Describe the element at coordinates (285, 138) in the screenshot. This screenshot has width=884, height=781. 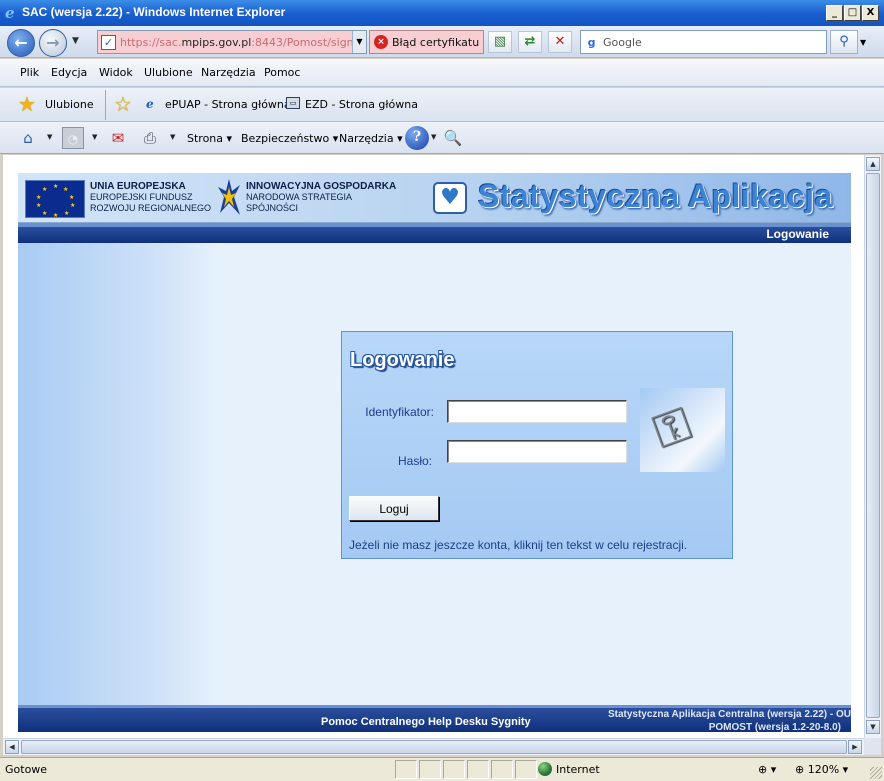
I see `security-menu-label: Bezpieczeństwo` at that location.